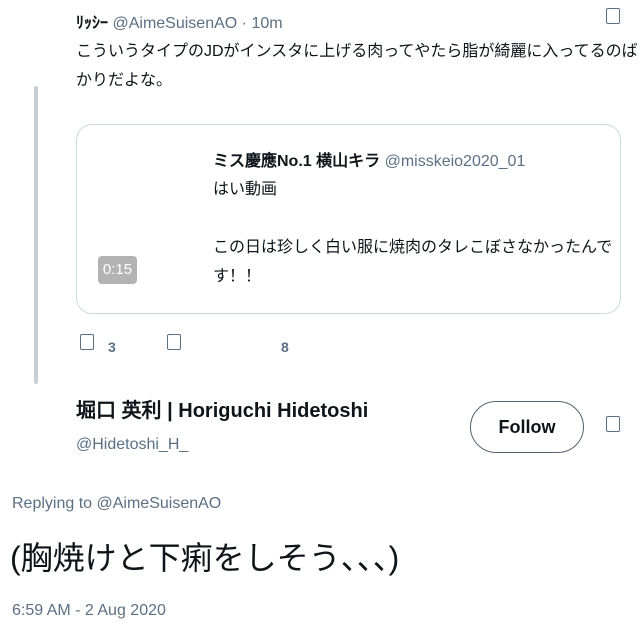 Image resolution: width=643 pixels, height=643 pixels. Describe the element at coordinates (266, 23) in the screenshot. I see `tweet-time: 10m` at that location.